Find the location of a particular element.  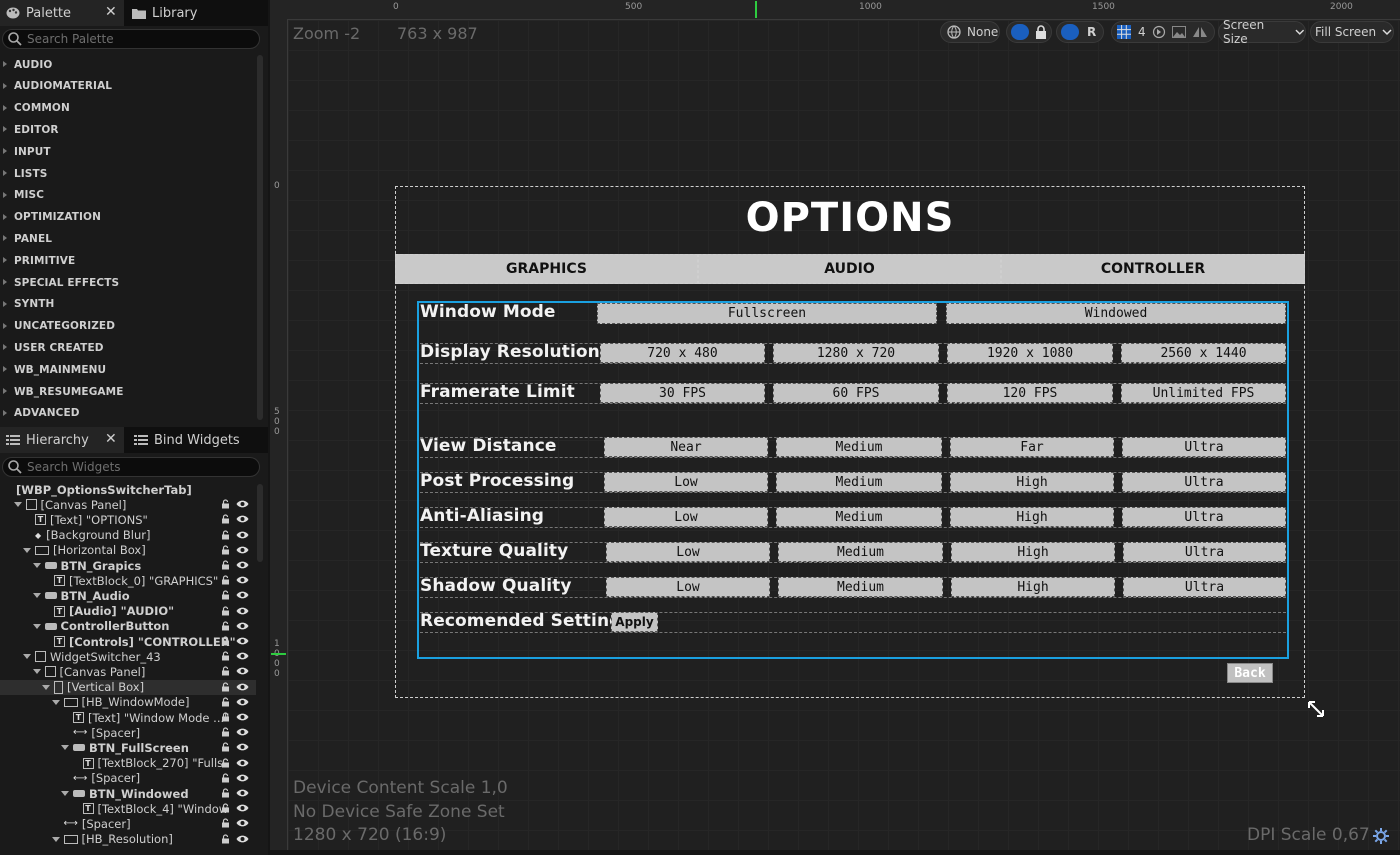

hierarchy-row: T [TextBlock_270] "Fulls is located at coordinates (128, 763).